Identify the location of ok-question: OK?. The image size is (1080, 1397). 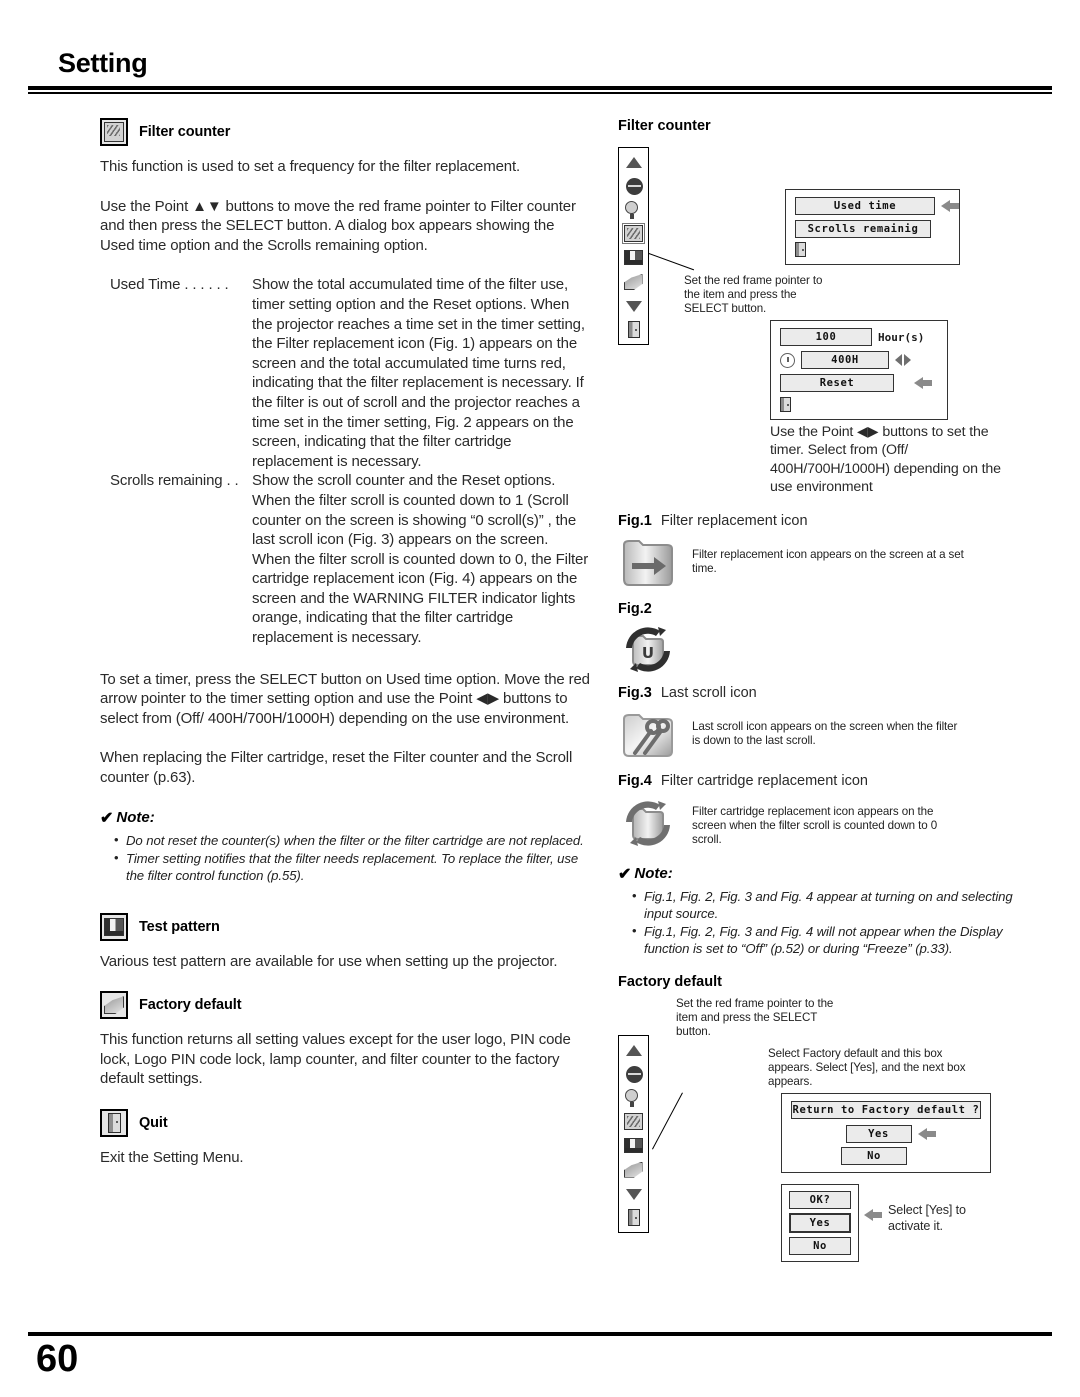
(820, 1199).